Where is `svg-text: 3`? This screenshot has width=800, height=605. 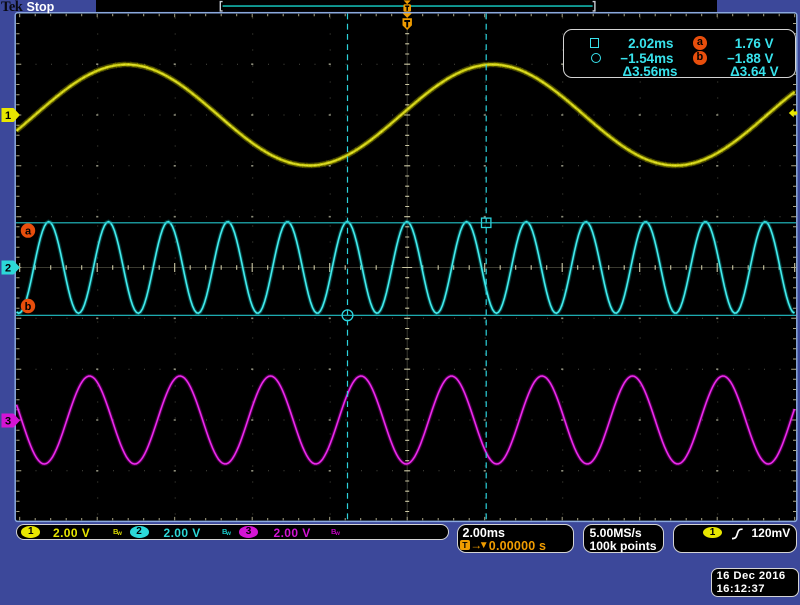
svg-text: 3 is located at coordinates (8, 422).